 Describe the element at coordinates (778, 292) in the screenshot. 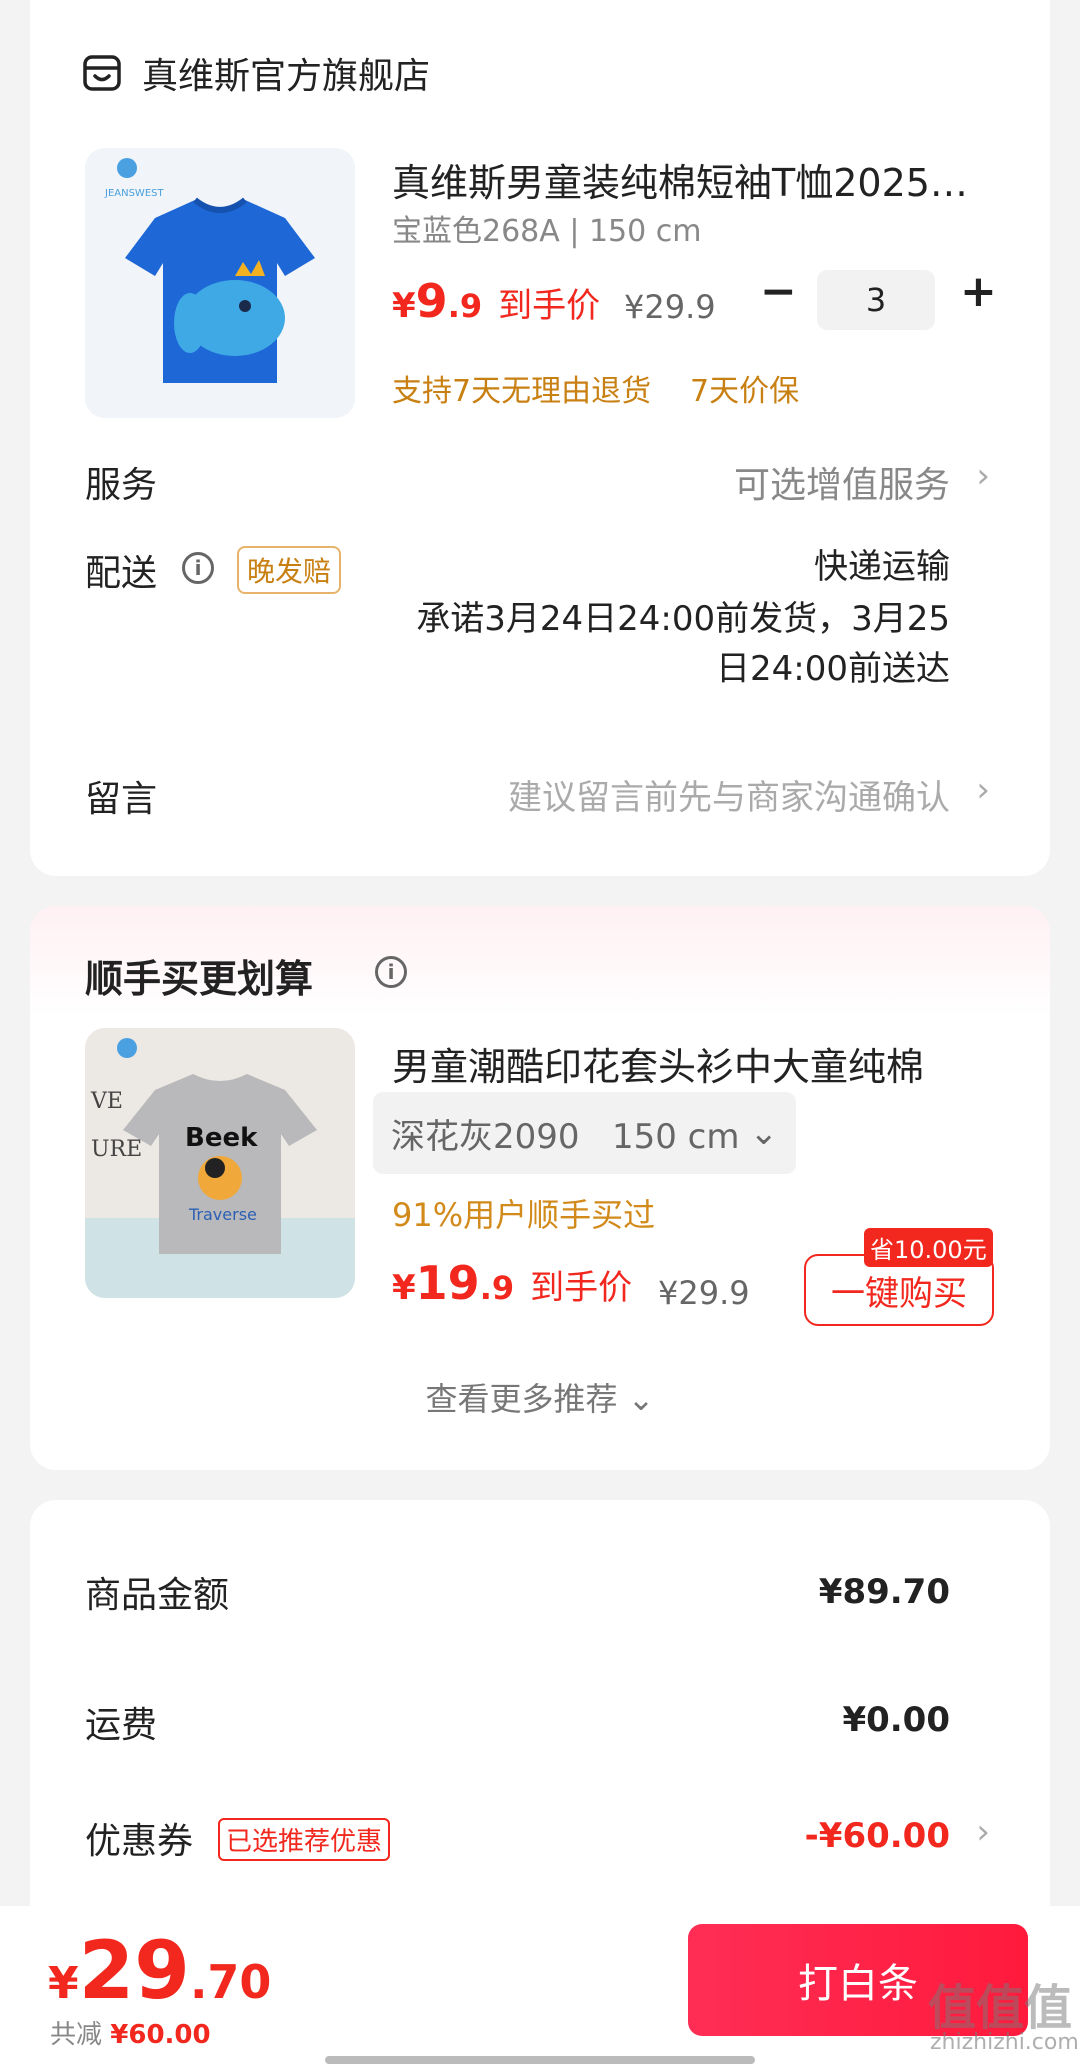

I see `decrease-quantity-button: −` at that location.